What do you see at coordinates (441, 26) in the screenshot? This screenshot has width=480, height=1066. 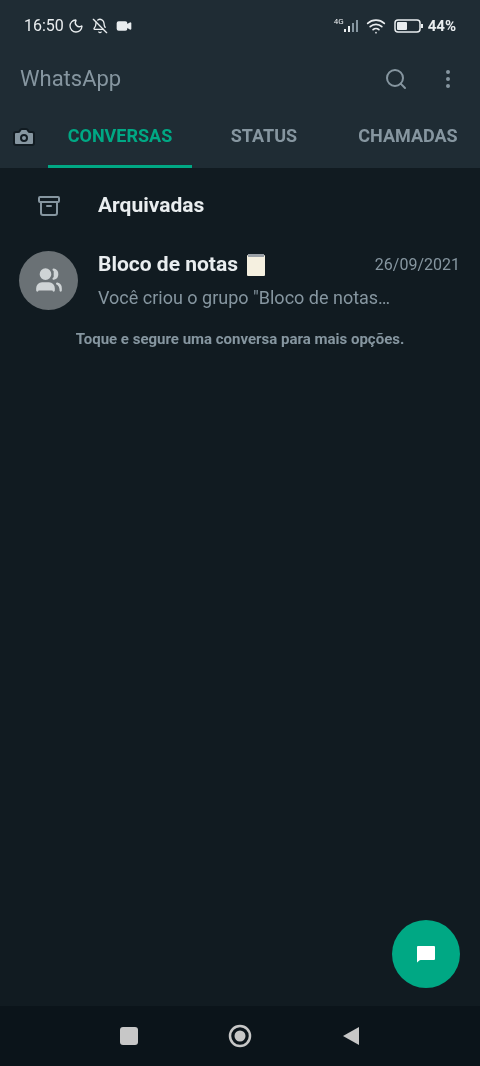 I see `battery-percent: 44%` at bounding box center [441, 26].